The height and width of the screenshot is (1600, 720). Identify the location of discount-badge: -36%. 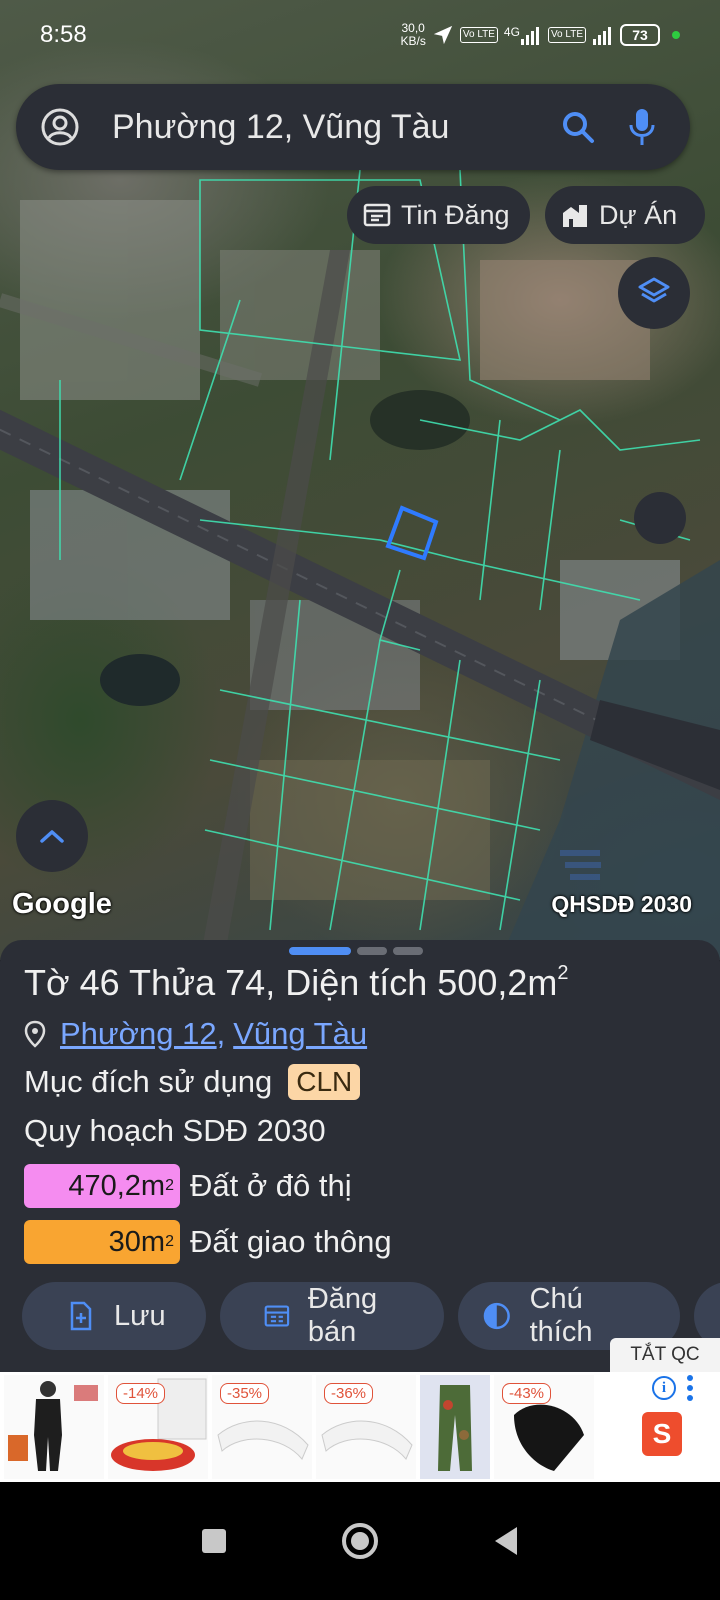
(349, 1393).